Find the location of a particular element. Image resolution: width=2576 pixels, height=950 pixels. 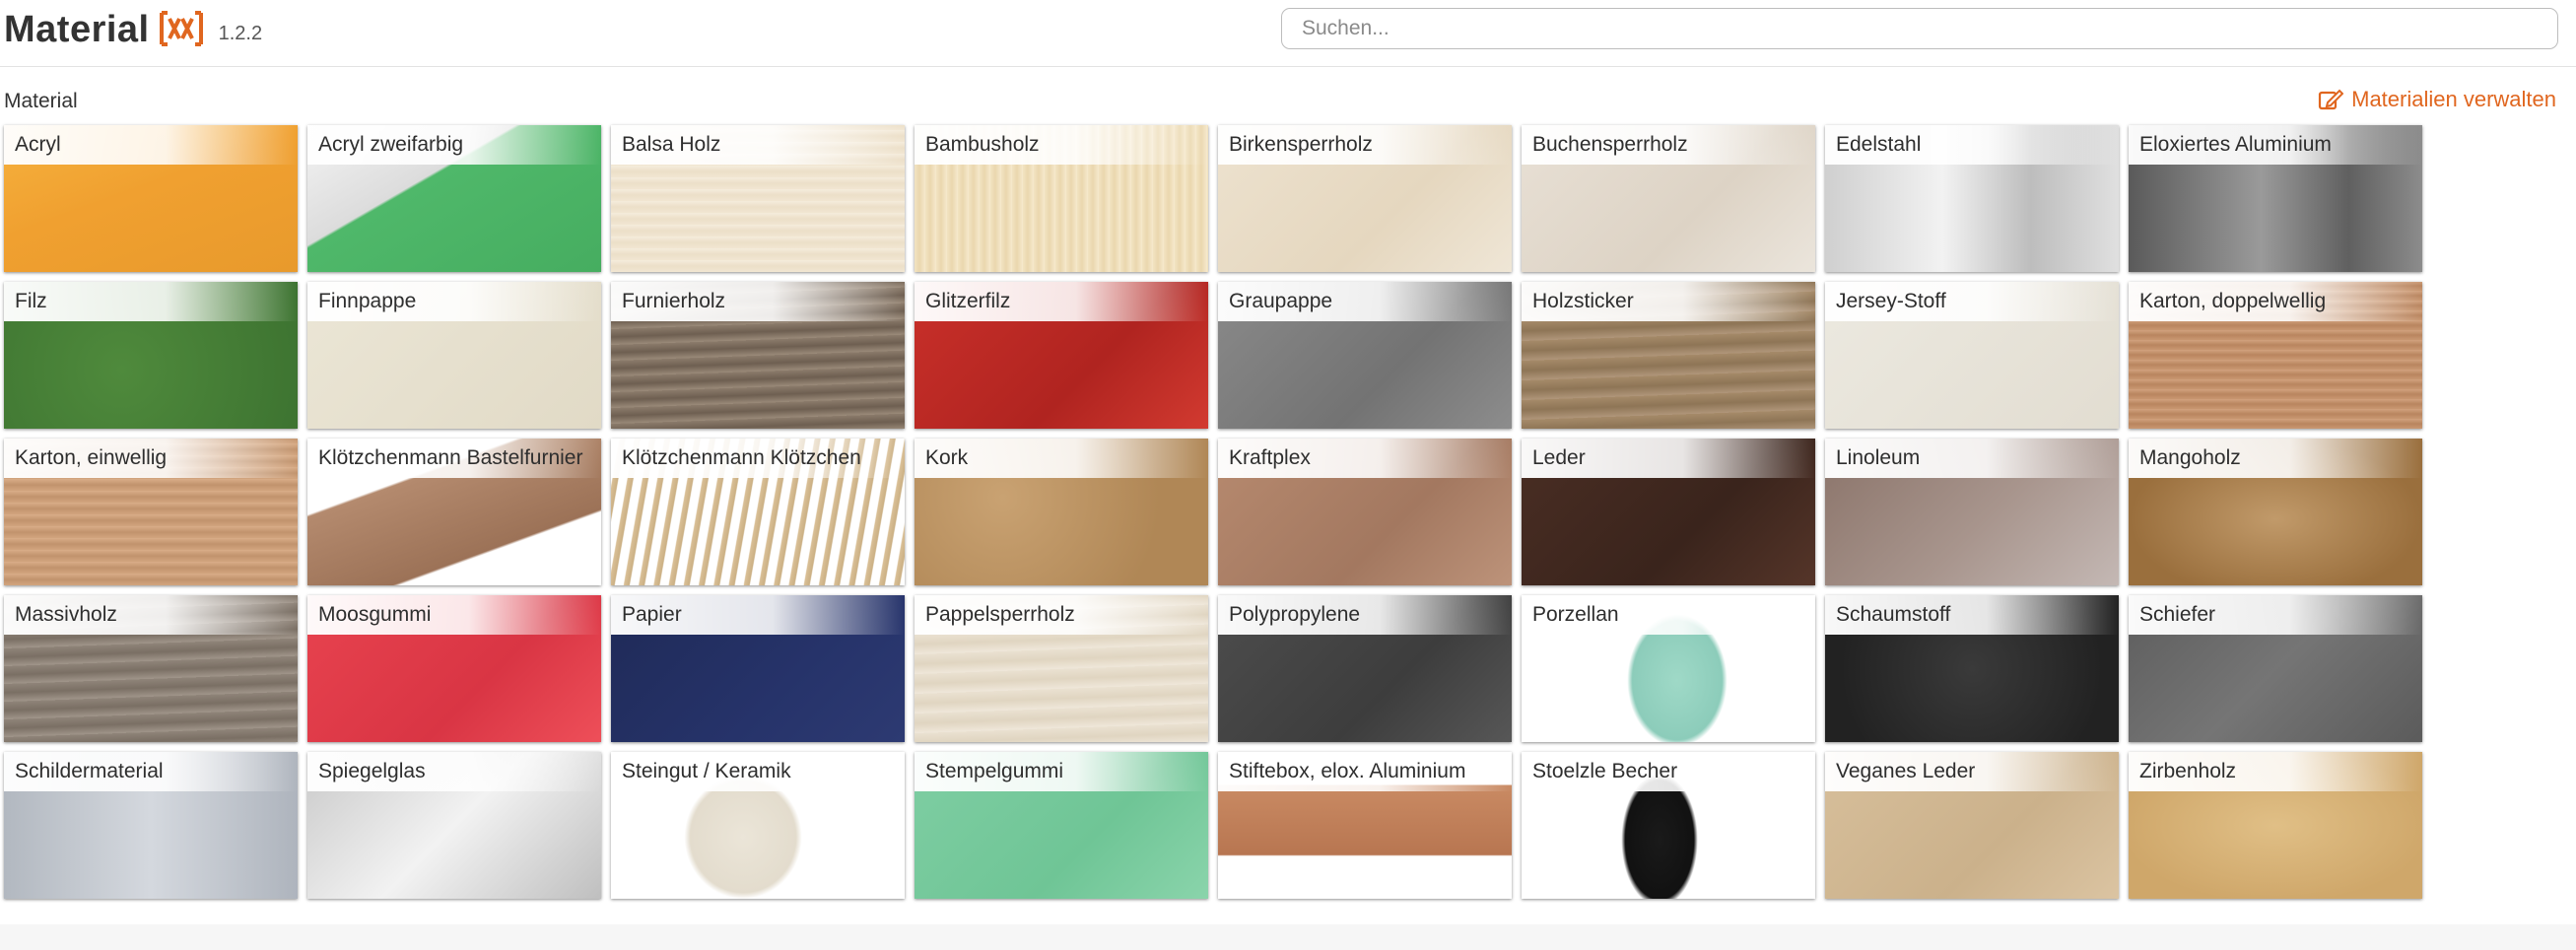

material-label: Graupappe is located at coordinates (1281, 301).